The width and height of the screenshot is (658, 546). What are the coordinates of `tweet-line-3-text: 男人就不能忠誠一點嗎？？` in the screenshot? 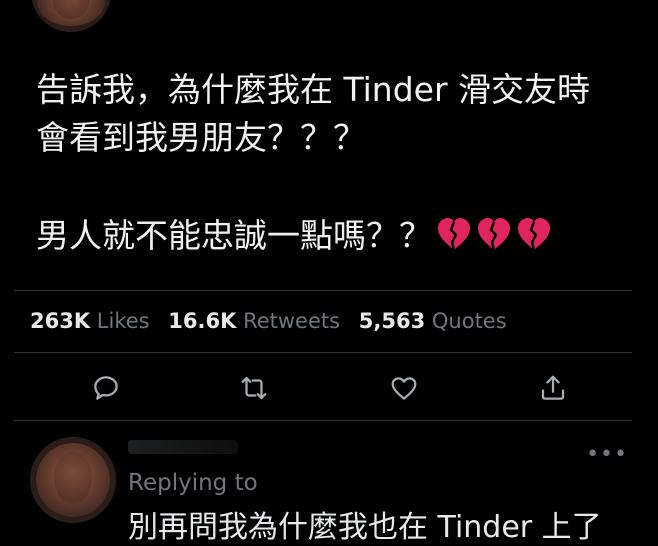 It's located at (234, 235).